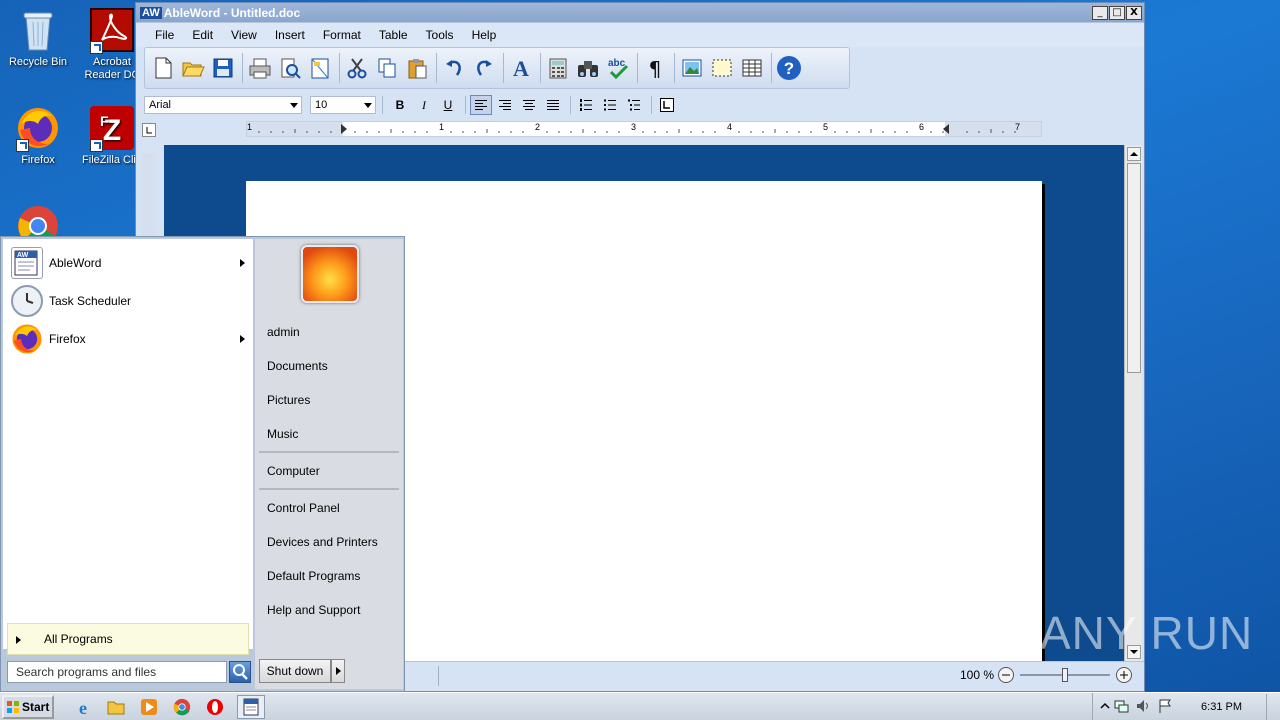  I want to click on menu-format: Format, so click(342, 35).